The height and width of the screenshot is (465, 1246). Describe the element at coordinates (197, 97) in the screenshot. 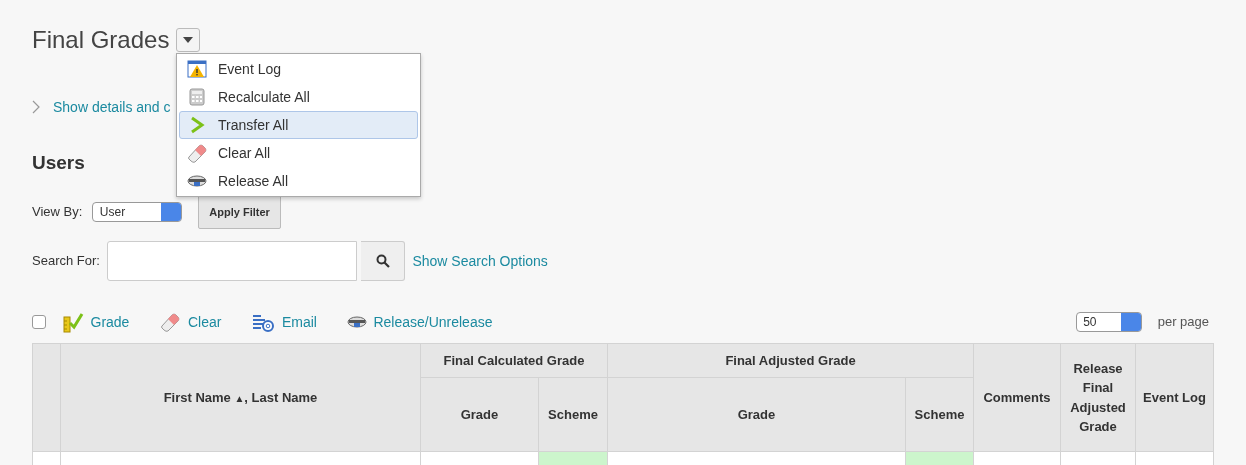

I see `calculator-icon` at that location.